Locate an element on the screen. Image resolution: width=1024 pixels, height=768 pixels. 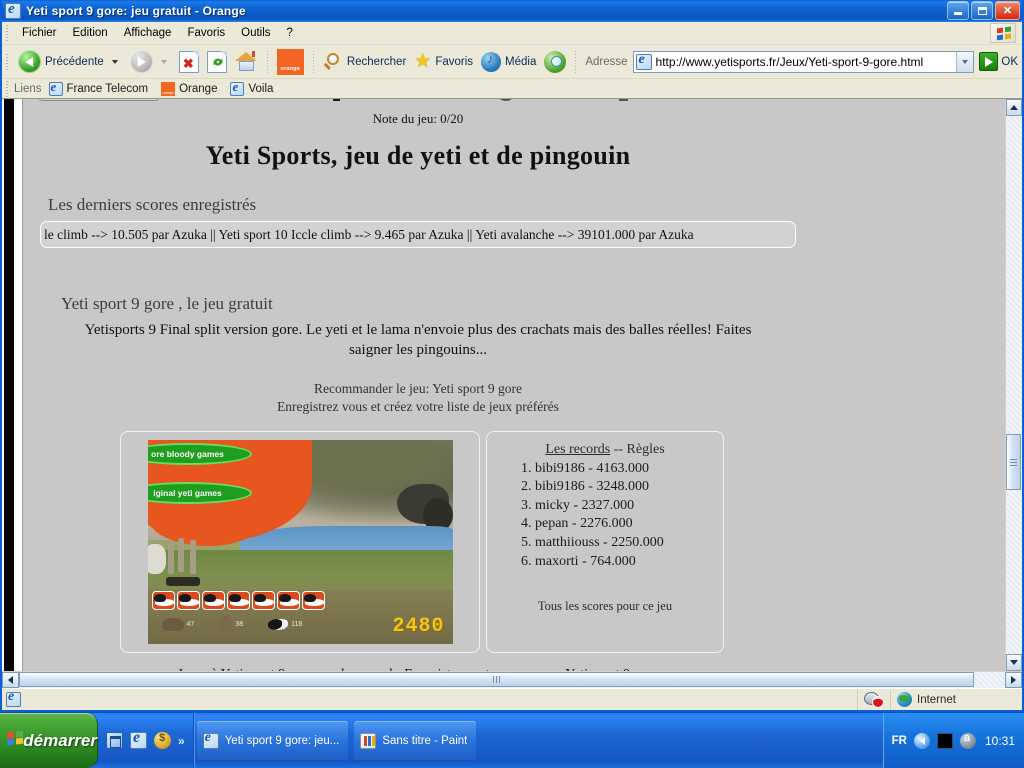
taskbar-item-paint: Sans titre - Paint is located at coordinates (415, 740).